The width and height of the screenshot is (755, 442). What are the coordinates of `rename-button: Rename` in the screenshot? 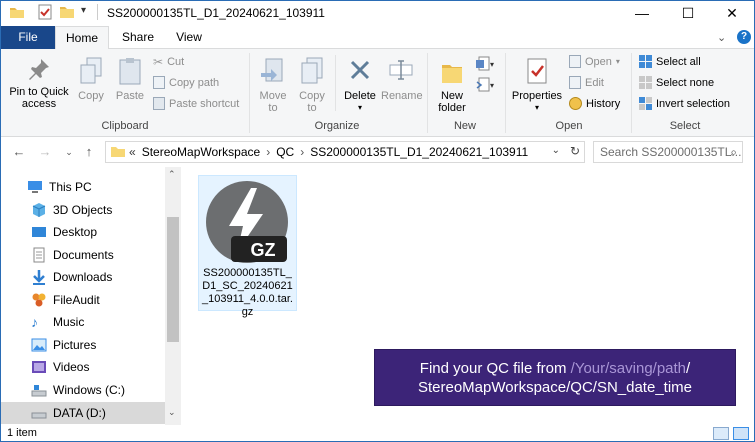 It's located at (402, 79).